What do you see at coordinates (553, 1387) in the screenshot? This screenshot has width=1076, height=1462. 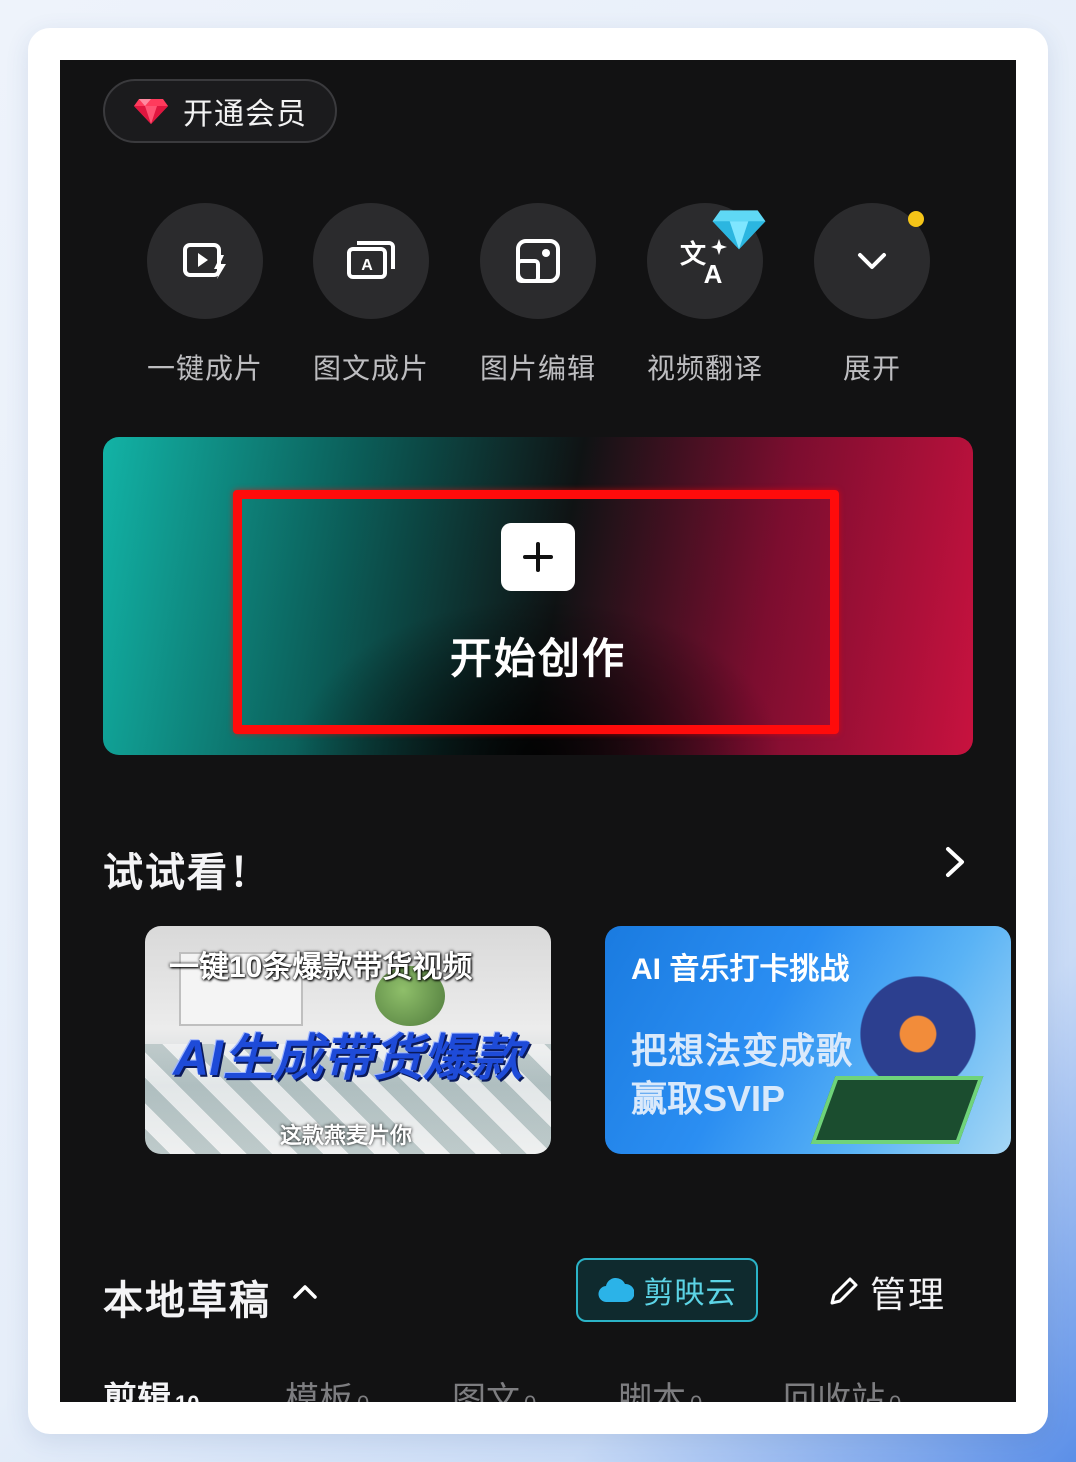 I see `draft-tabs: 剪辑 10 模板 0 图文 0 脚本 0 回收站 0` at bounding box center [553, 1387].